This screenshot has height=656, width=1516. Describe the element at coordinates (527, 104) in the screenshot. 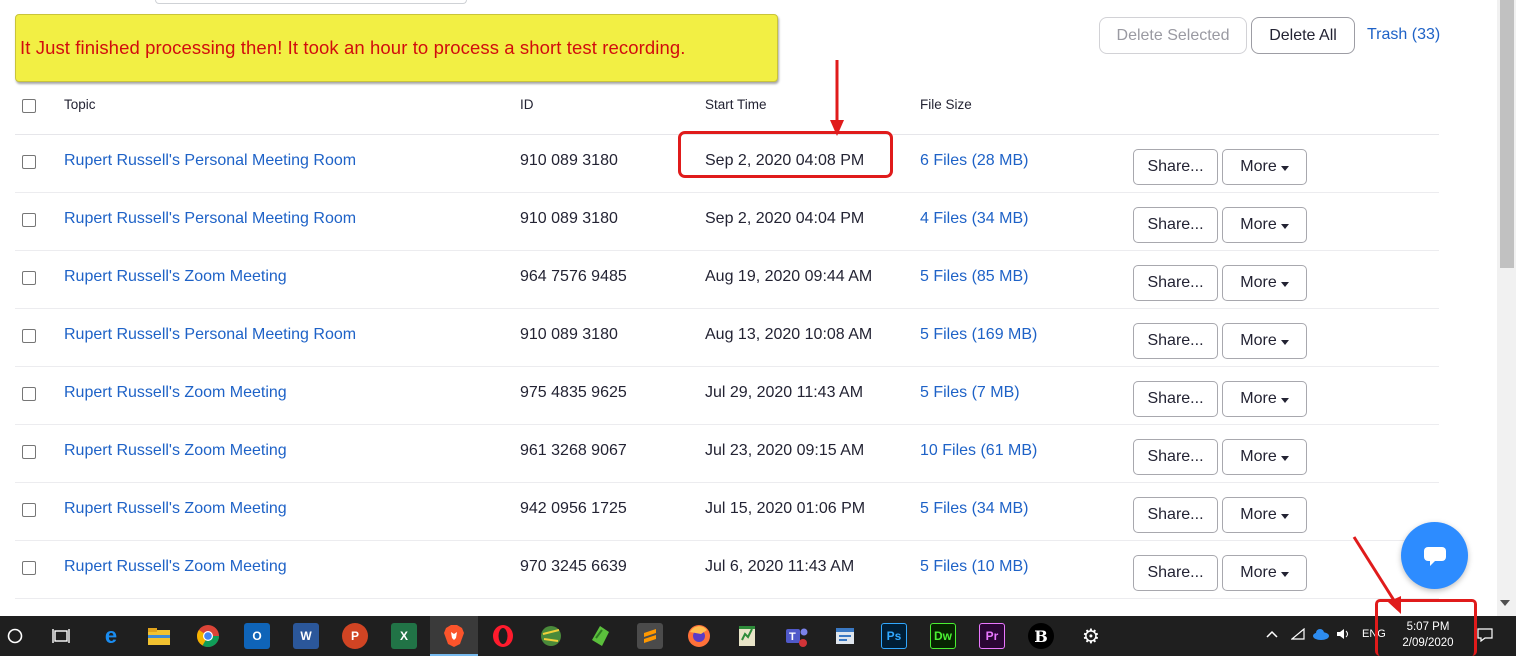

I see `header-id: ID` at that location.